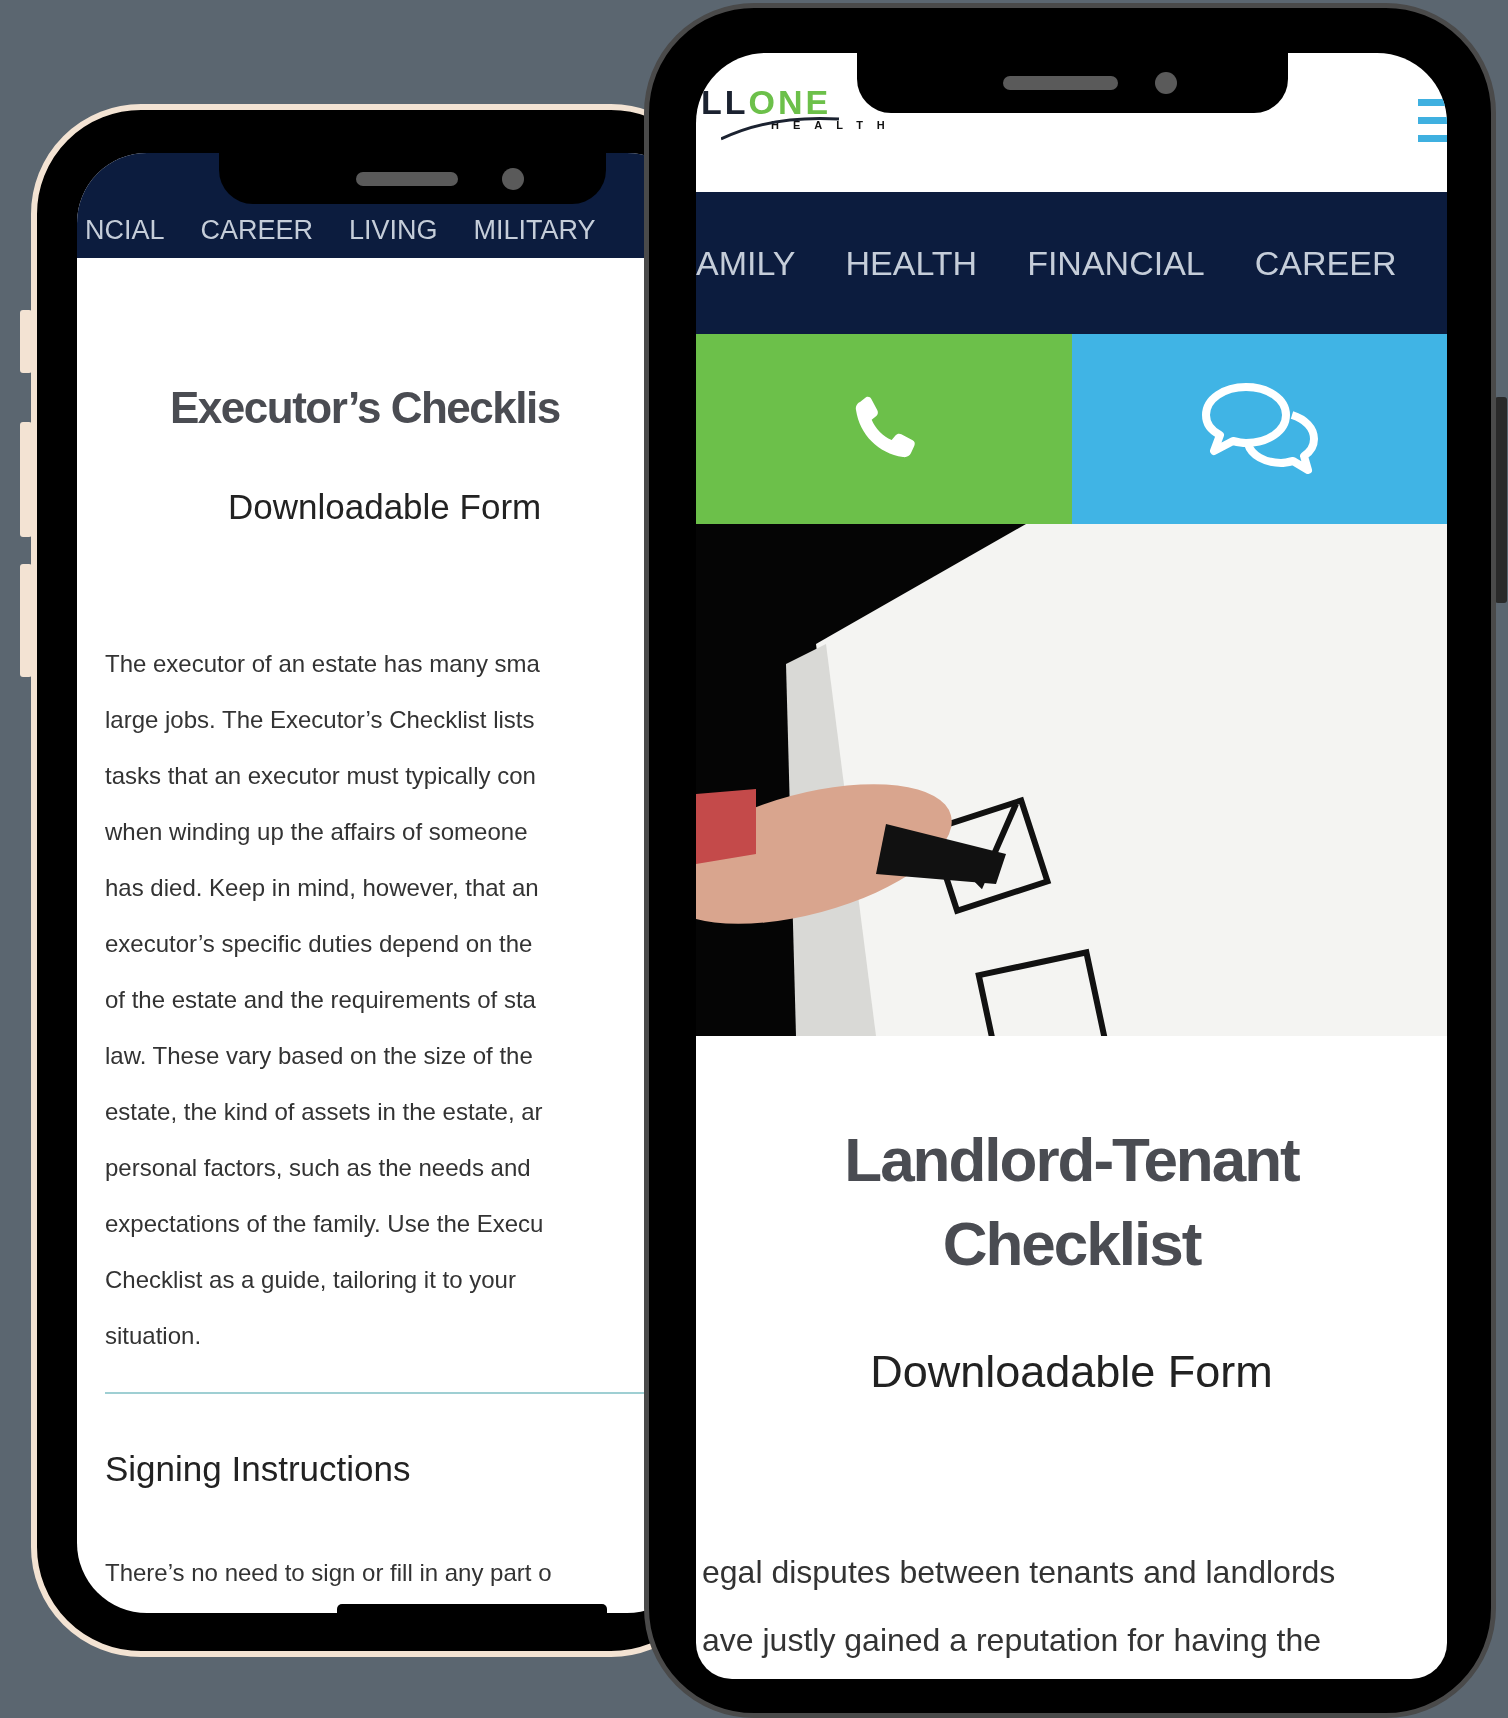 This screenshot has height=1718, width=1508. I want to click on nav-link: NCIAL, so click(125, 230).